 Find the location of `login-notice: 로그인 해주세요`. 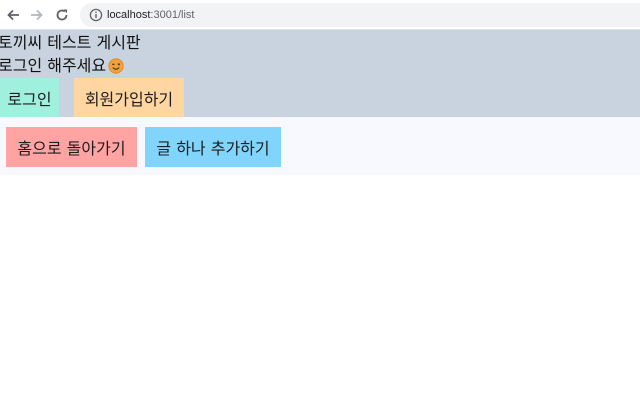

login-notice: 로그인 해주세요 is located at coordinates (62, 66).